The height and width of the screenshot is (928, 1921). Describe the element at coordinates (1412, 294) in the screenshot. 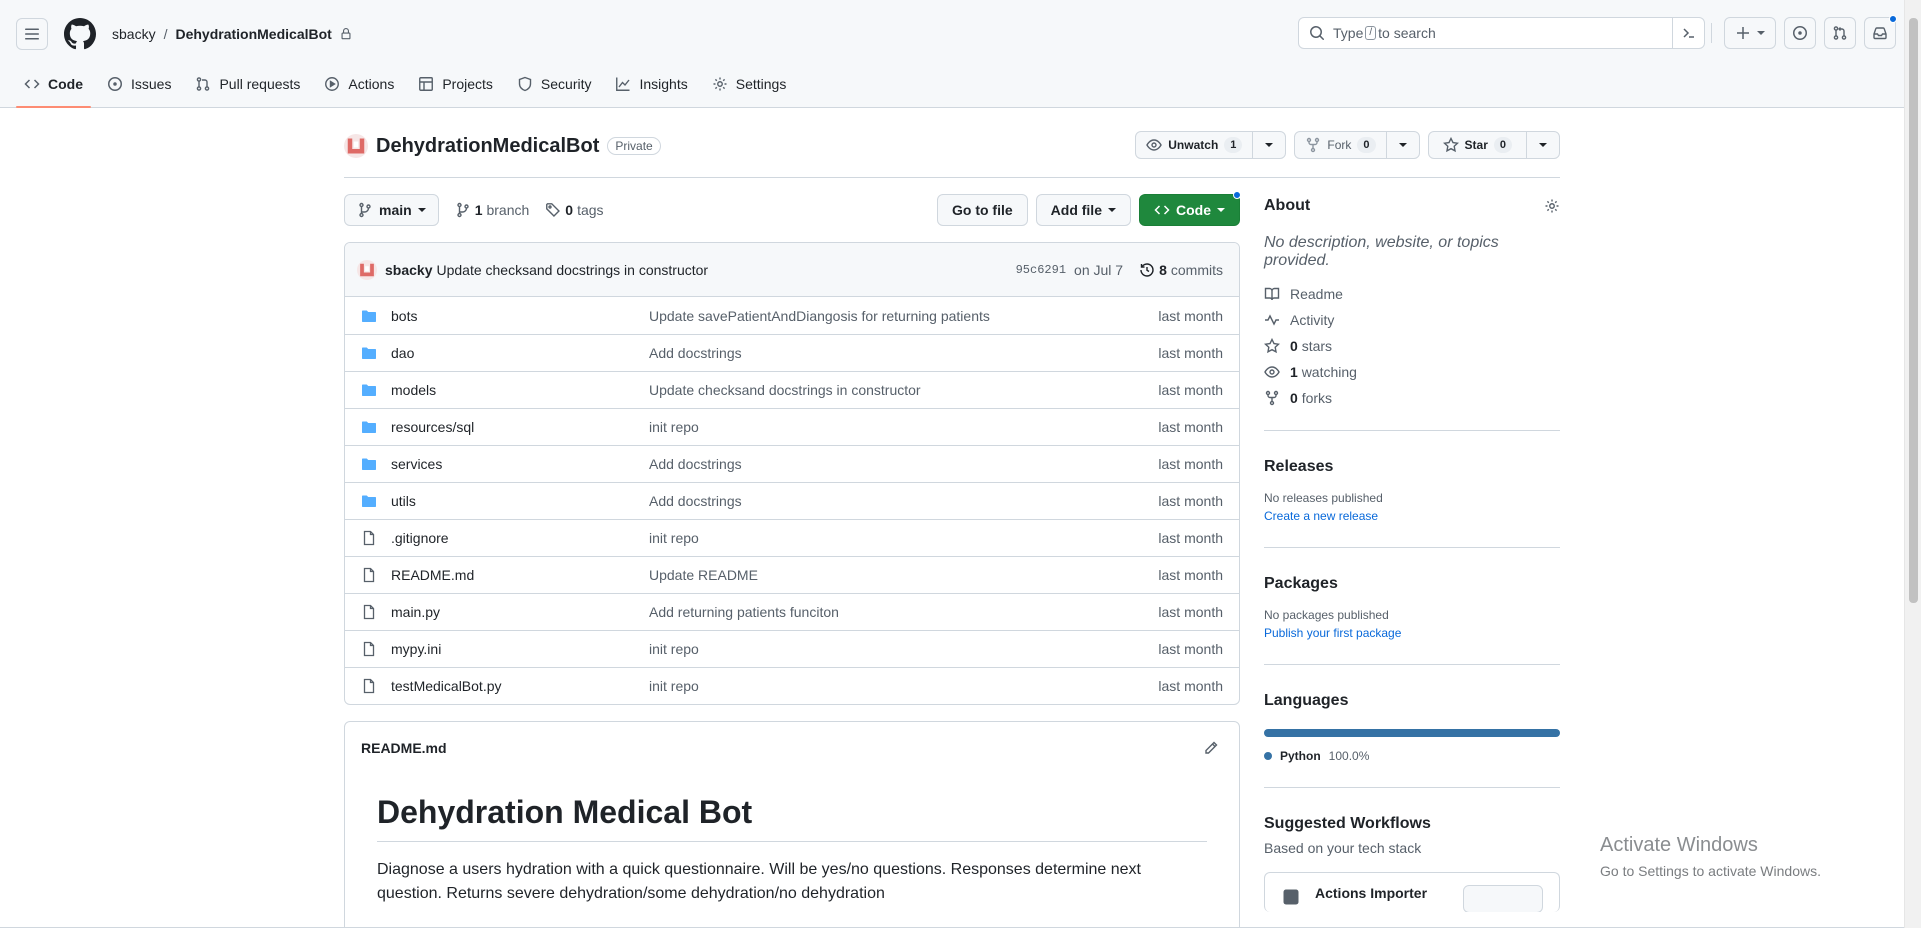

I see `readme-link: Readme` at that location.